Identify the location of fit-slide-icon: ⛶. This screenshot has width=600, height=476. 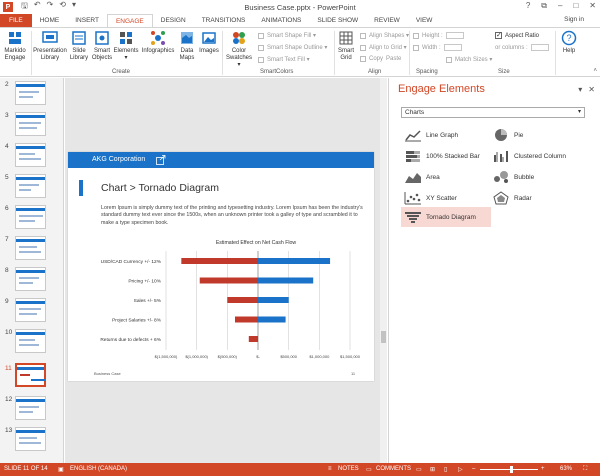
(585, 469).